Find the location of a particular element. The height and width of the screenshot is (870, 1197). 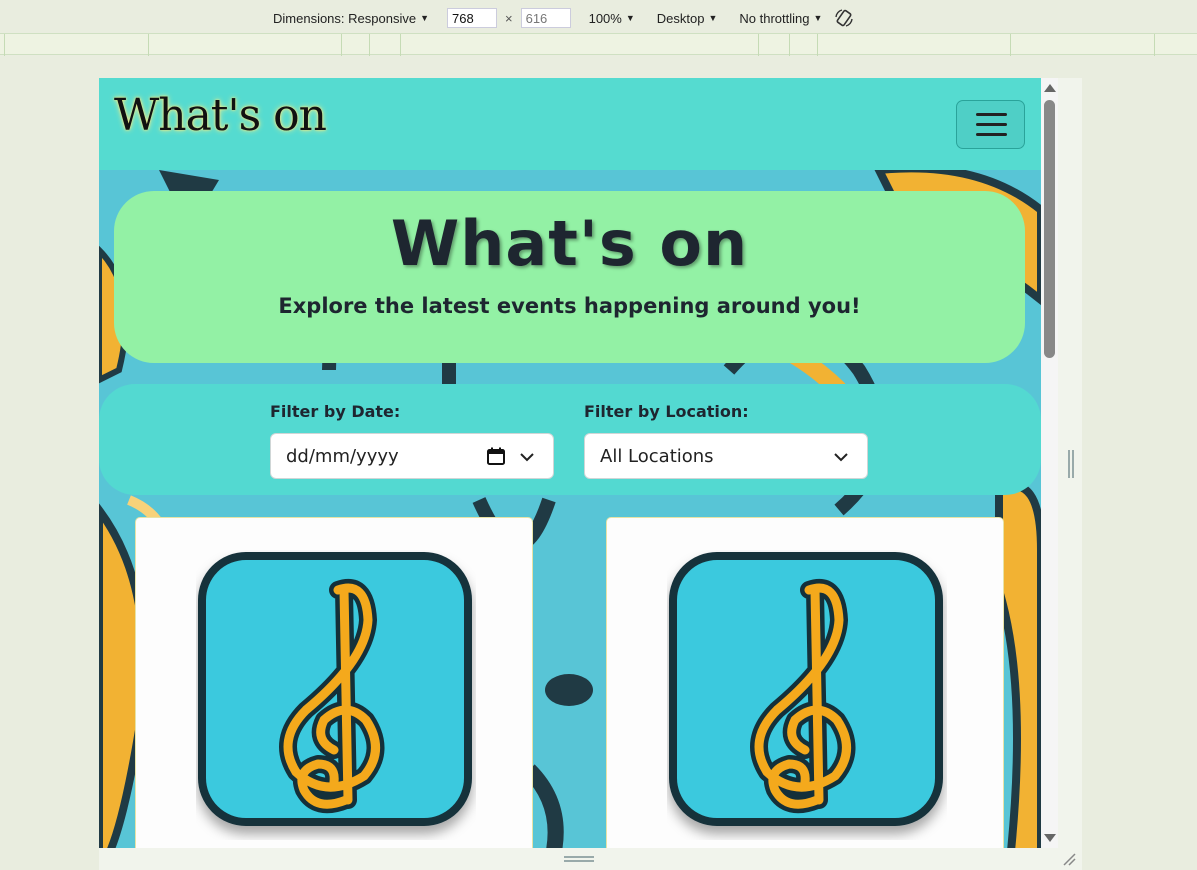

dimensions-label: Dimensions: Responsive is located at coordinates (345, 18).